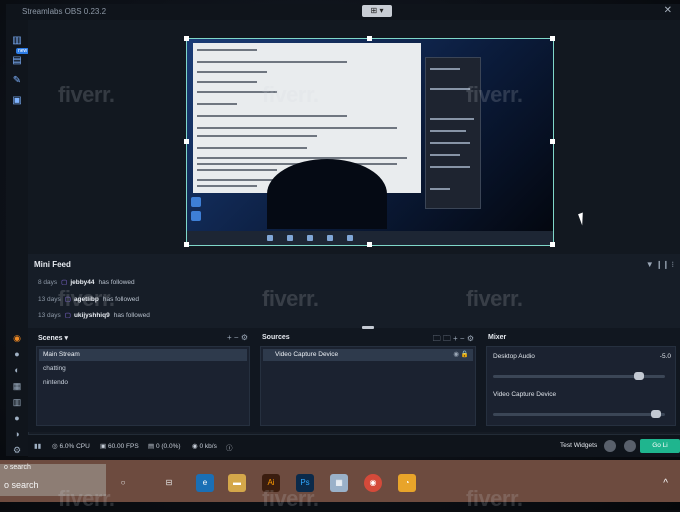  I want to click on cpu-stat: ◎ 6.0% CPU, so click(71, 446).